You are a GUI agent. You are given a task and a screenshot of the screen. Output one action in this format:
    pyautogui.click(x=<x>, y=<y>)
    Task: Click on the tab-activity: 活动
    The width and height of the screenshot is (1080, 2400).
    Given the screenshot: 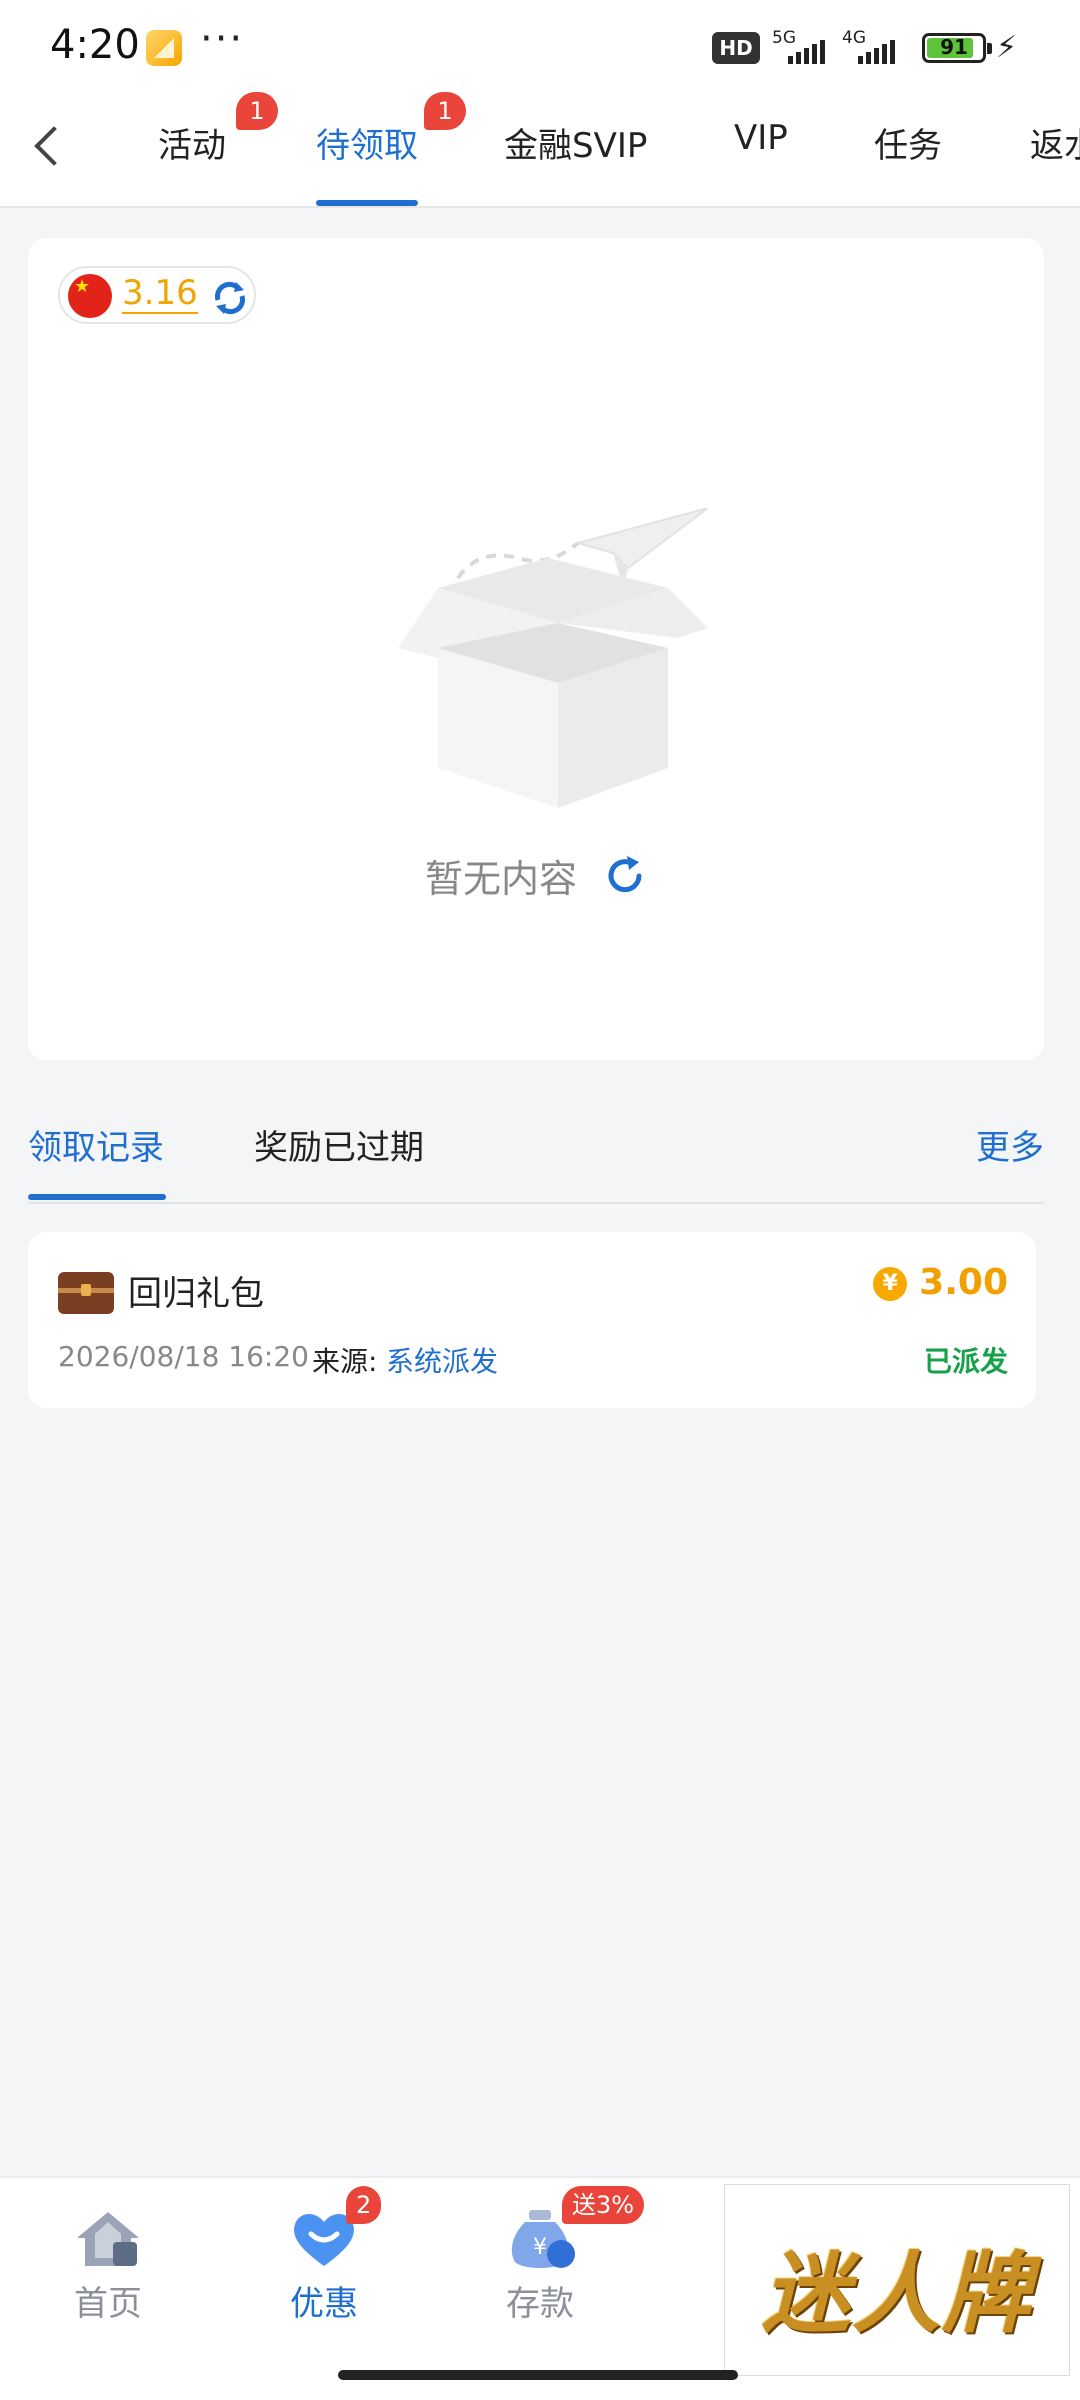 What is the action you would take?
    pyautogui.click(x=192, y=142)
    